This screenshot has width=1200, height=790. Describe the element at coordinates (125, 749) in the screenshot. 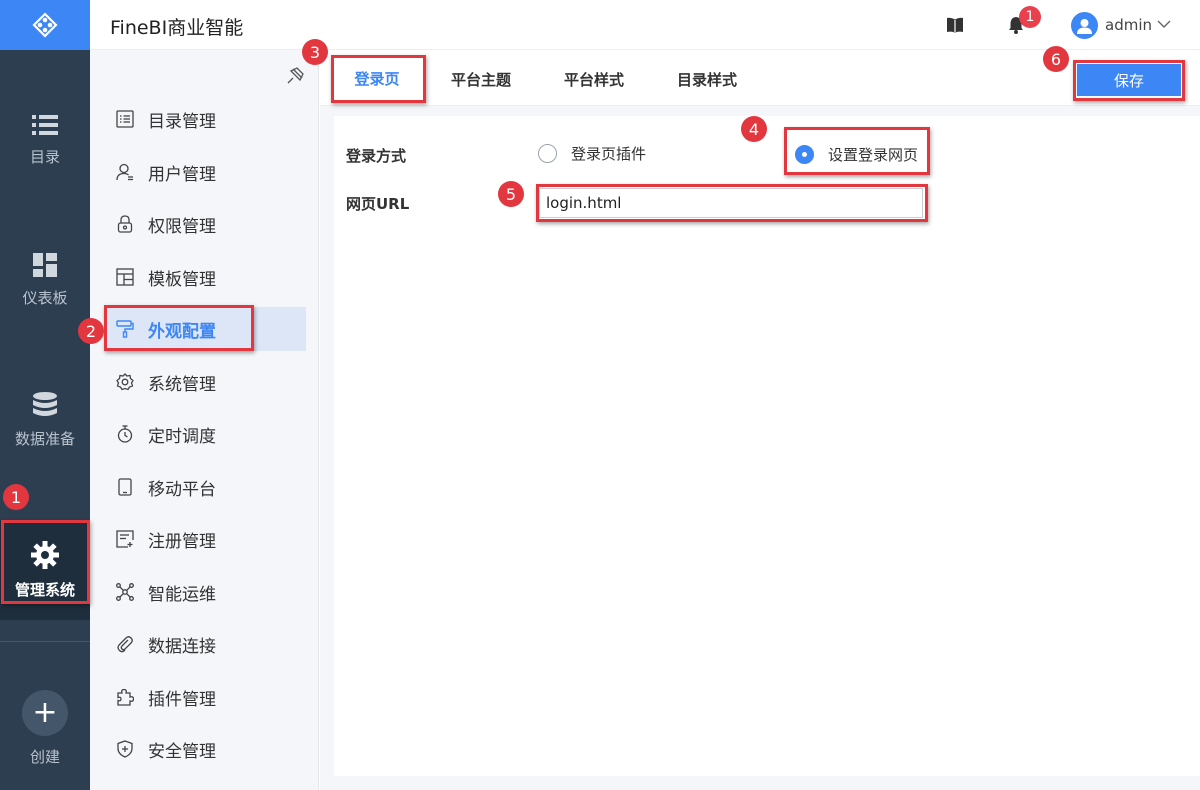

I see `shield-icon` at that location.